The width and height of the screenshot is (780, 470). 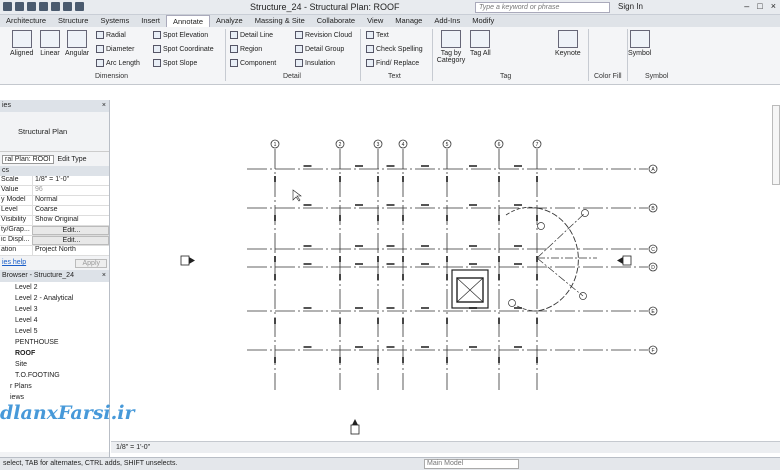 What do you see at coordinates (77, 43) in the screenshot?
I see `angular-dimension-button: Angular` at bounding box center [77, 43].